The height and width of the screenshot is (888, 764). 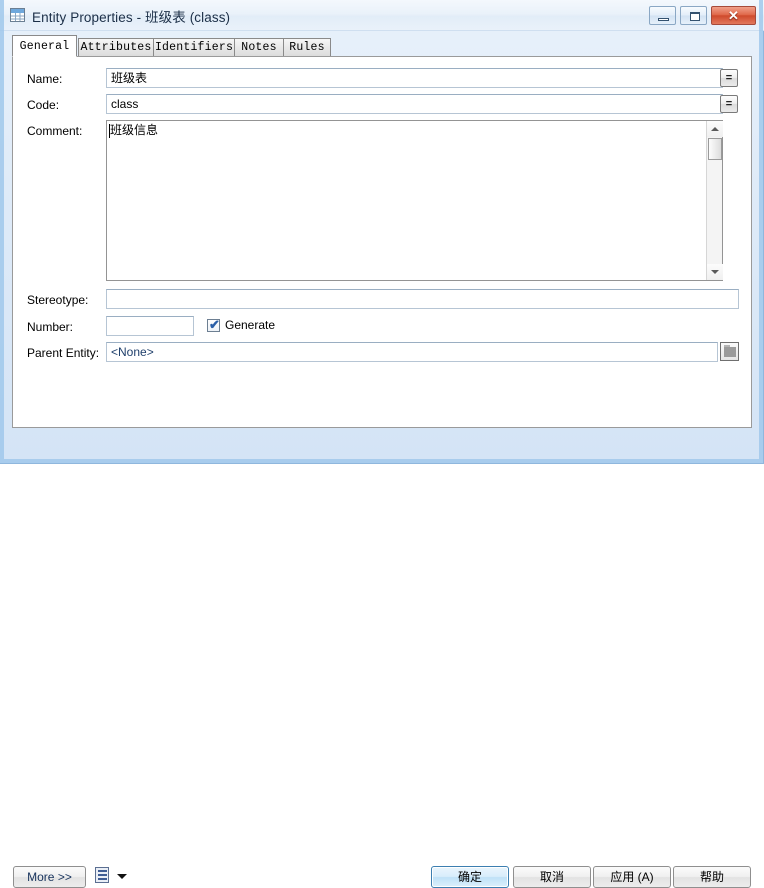 I want to click on generate-label: Generate, so click(x=250, y=325).